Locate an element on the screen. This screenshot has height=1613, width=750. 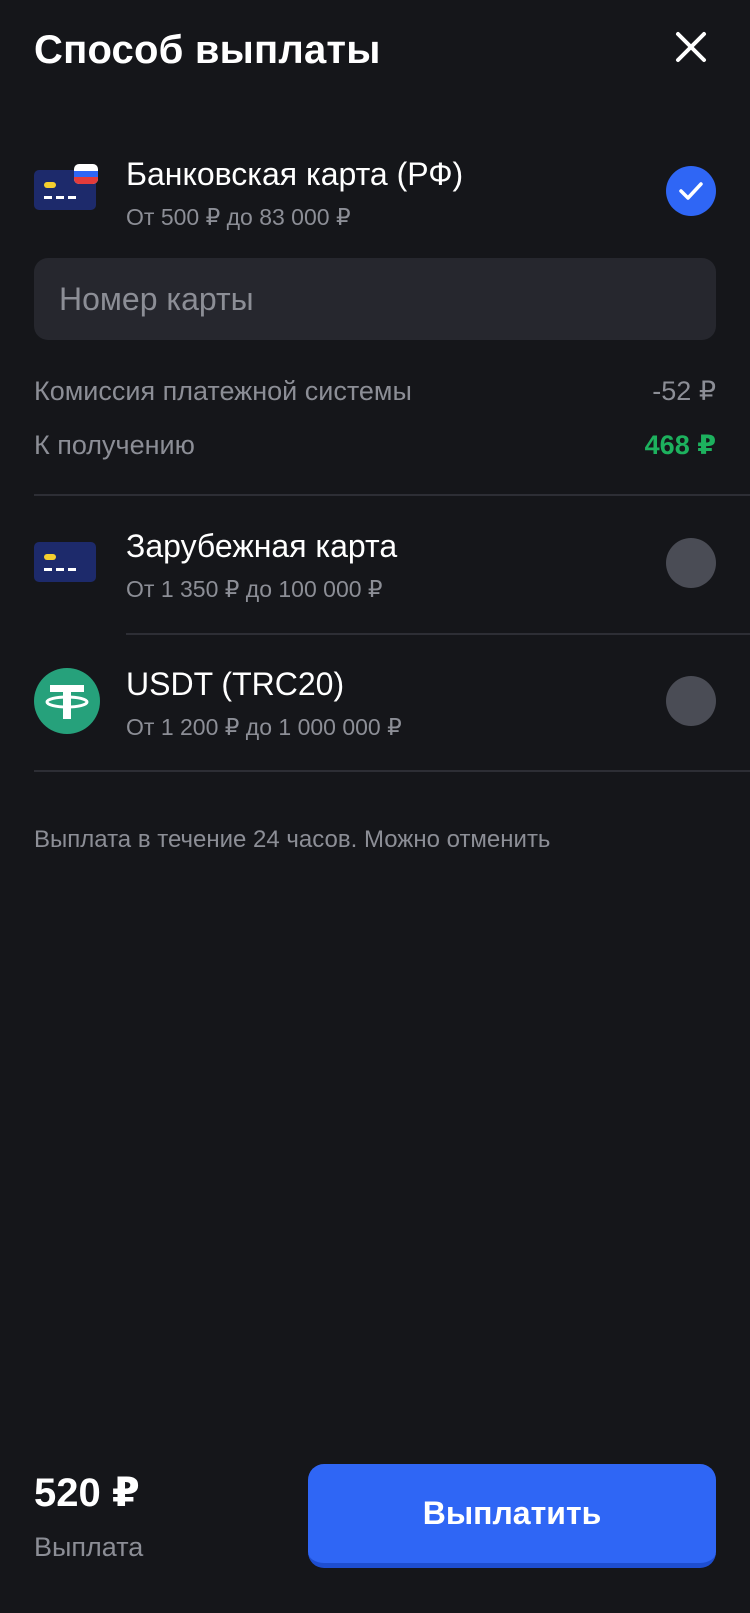
header: Способ выплаты is located at coordinates (375, 52).